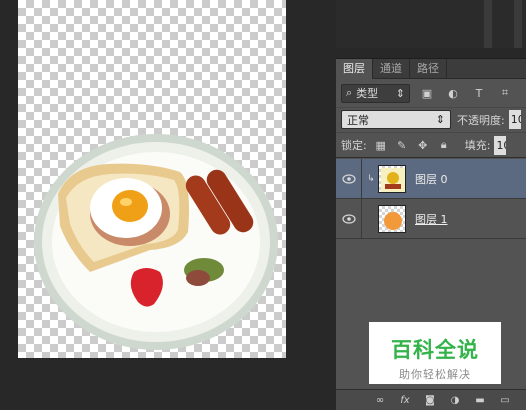 The image size is (526, 410). What do you see at coordinates (396, 119) in the screenshot?
I see `blend-mode-select: 正常 ⇕` at bounding box center [396, 119].